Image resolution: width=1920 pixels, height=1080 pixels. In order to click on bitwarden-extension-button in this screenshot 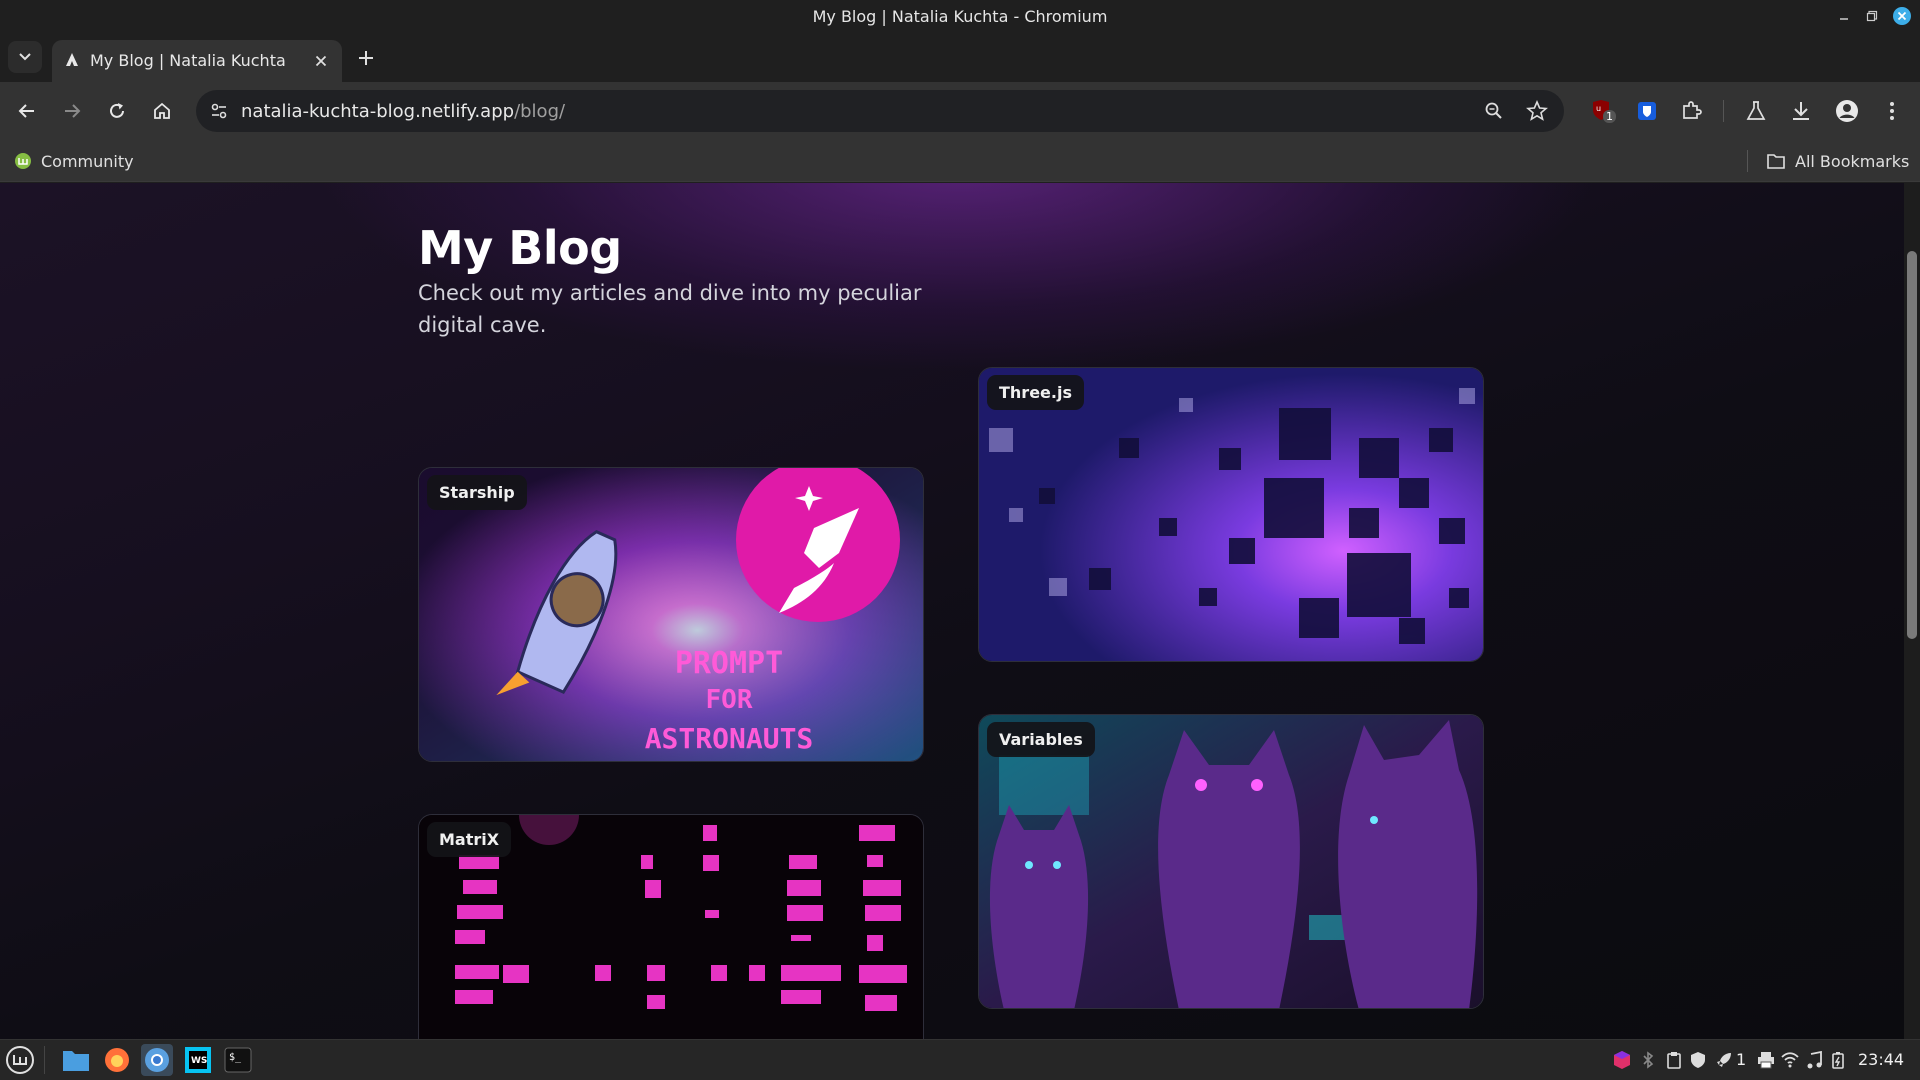, I will do `click(1647, 111)`.